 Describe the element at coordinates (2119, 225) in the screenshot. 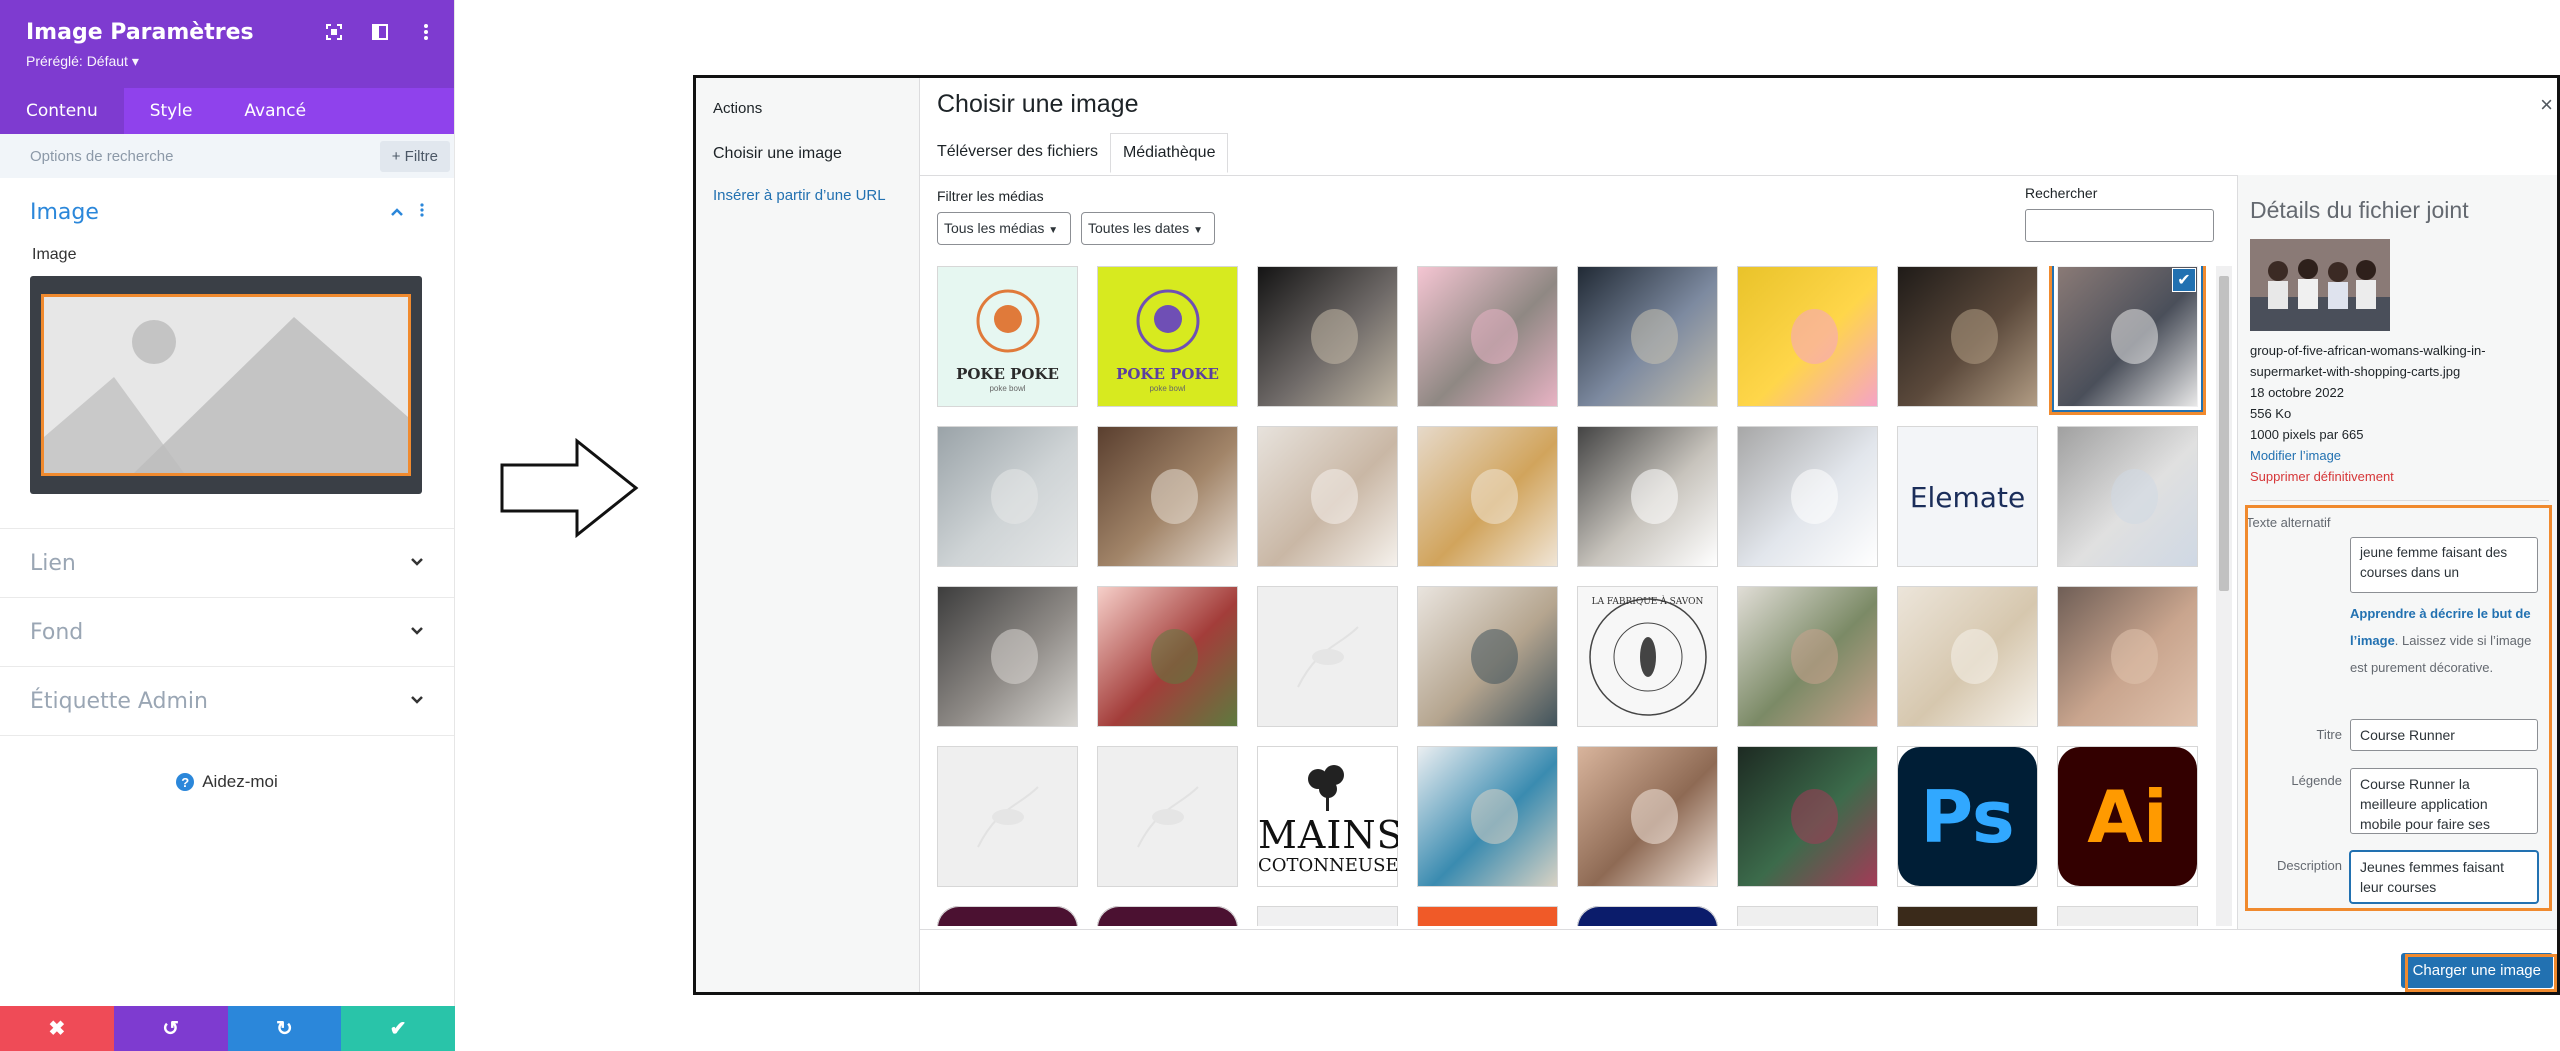

I see `search-input` at that location.